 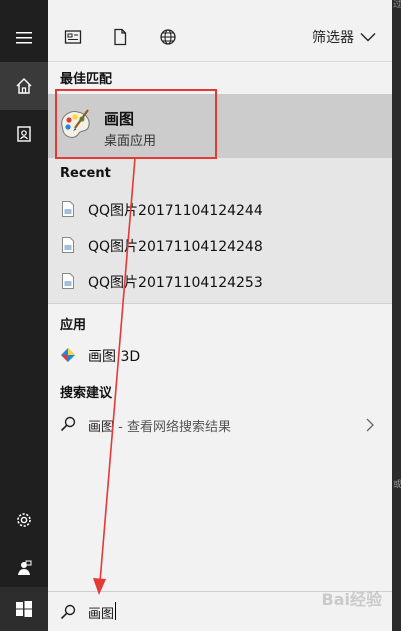 What do you see at coordinates (175, 211) in the screenshot?
I see `recent-item-label: QQ图片20171104124244` at bounding box center [175, 211].